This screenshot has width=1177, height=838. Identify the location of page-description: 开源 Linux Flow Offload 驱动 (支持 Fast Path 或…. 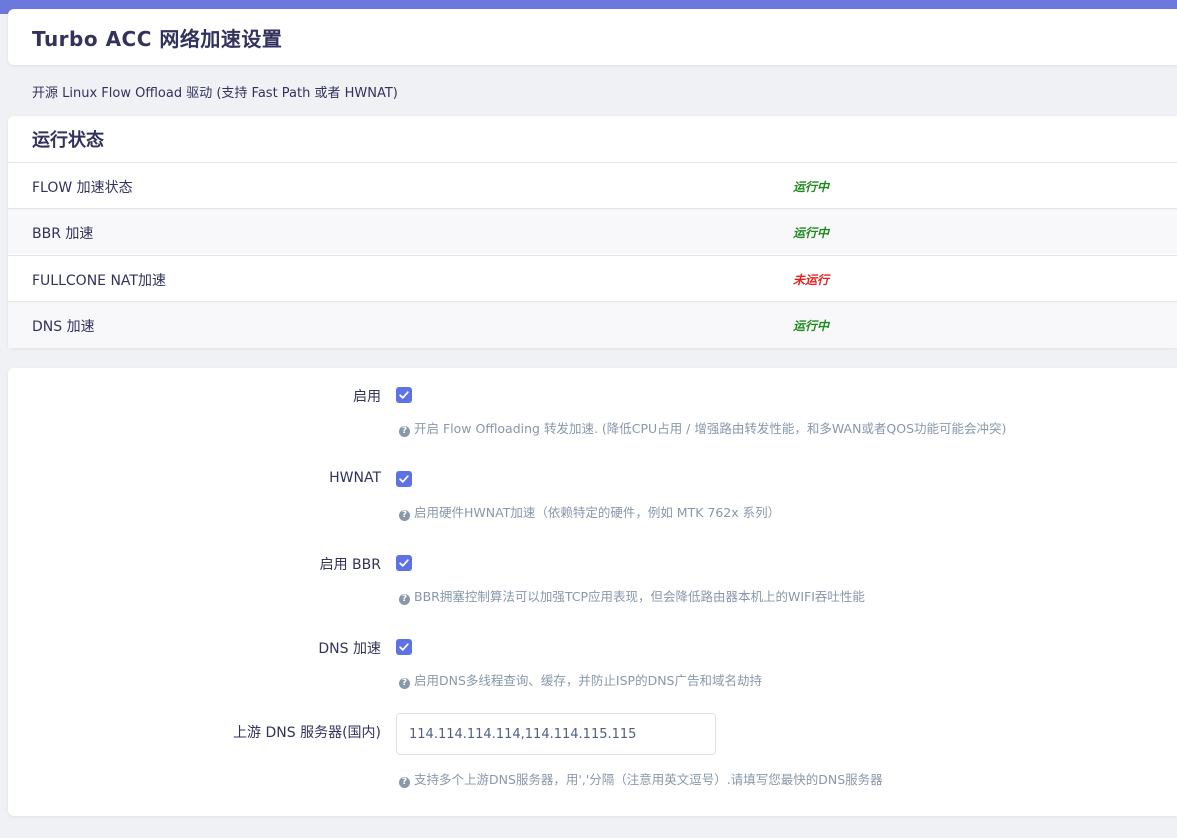
(215, 93).